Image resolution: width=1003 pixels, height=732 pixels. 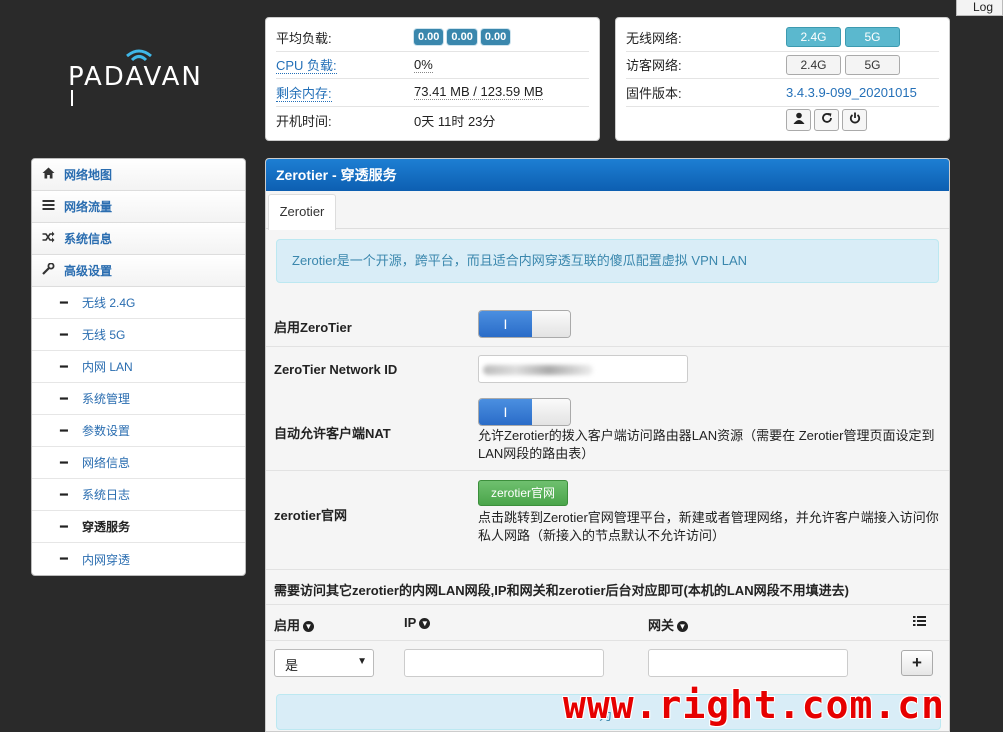 What do you see at coordinates (607, 623) in the screenshot?
I see `table-header-row: 启用 ▼ IP ▼ 网关 ▼` at bounding box center [607, 623].